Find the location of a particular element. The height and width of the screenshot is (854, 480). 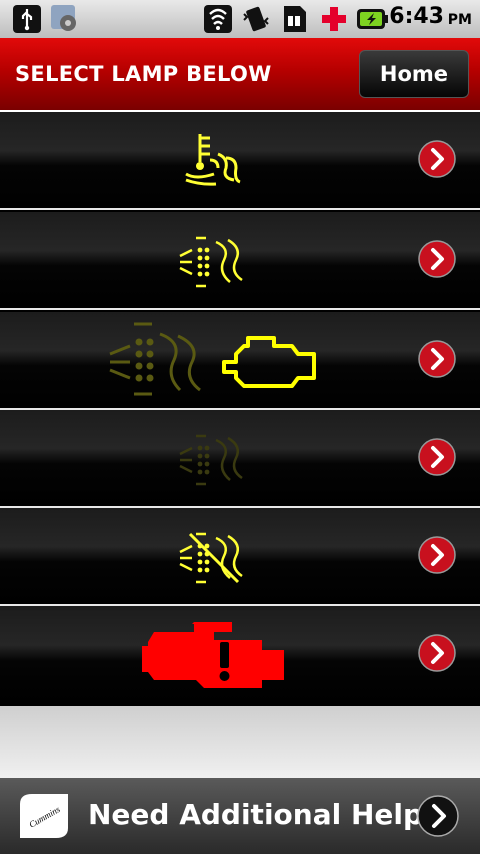

home-button: Home is located at coordinates (414, 74).